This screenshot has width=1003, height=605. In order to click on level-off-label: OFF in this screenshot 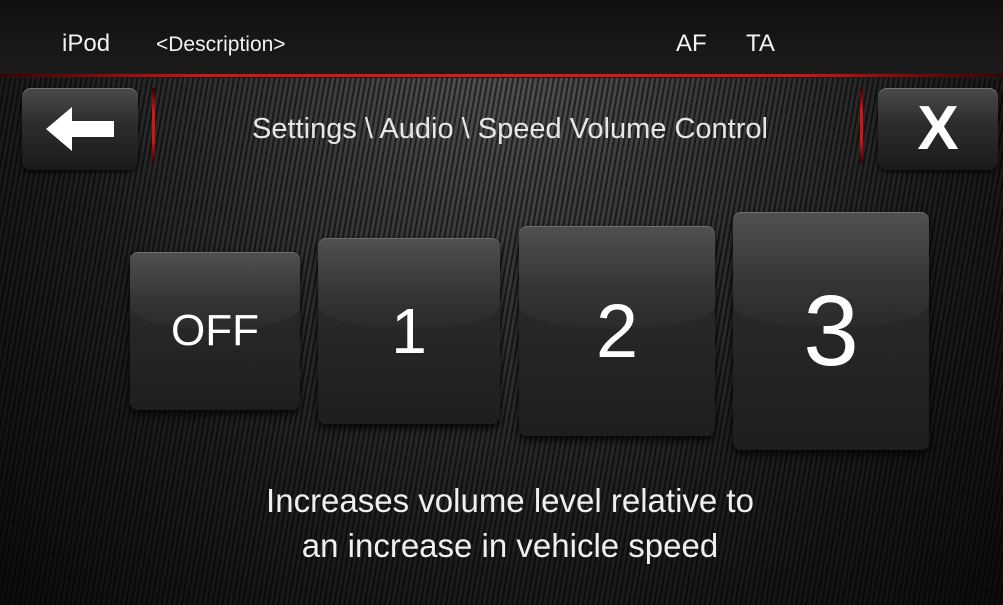, I will do `click(215, 330)`.